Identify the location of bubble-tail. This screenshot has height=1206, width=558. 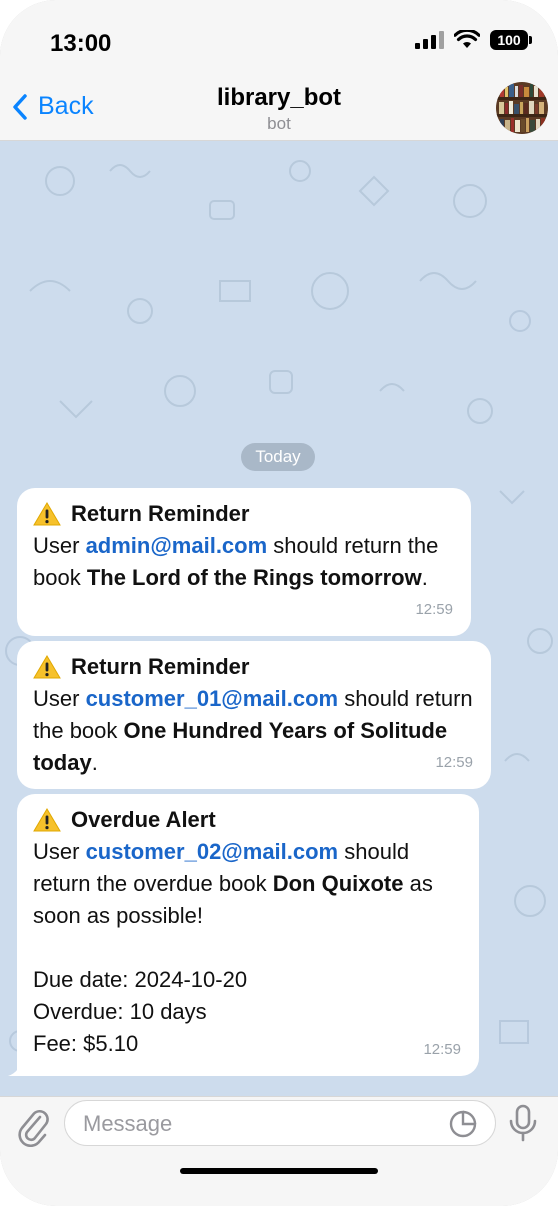
(18, 1067).